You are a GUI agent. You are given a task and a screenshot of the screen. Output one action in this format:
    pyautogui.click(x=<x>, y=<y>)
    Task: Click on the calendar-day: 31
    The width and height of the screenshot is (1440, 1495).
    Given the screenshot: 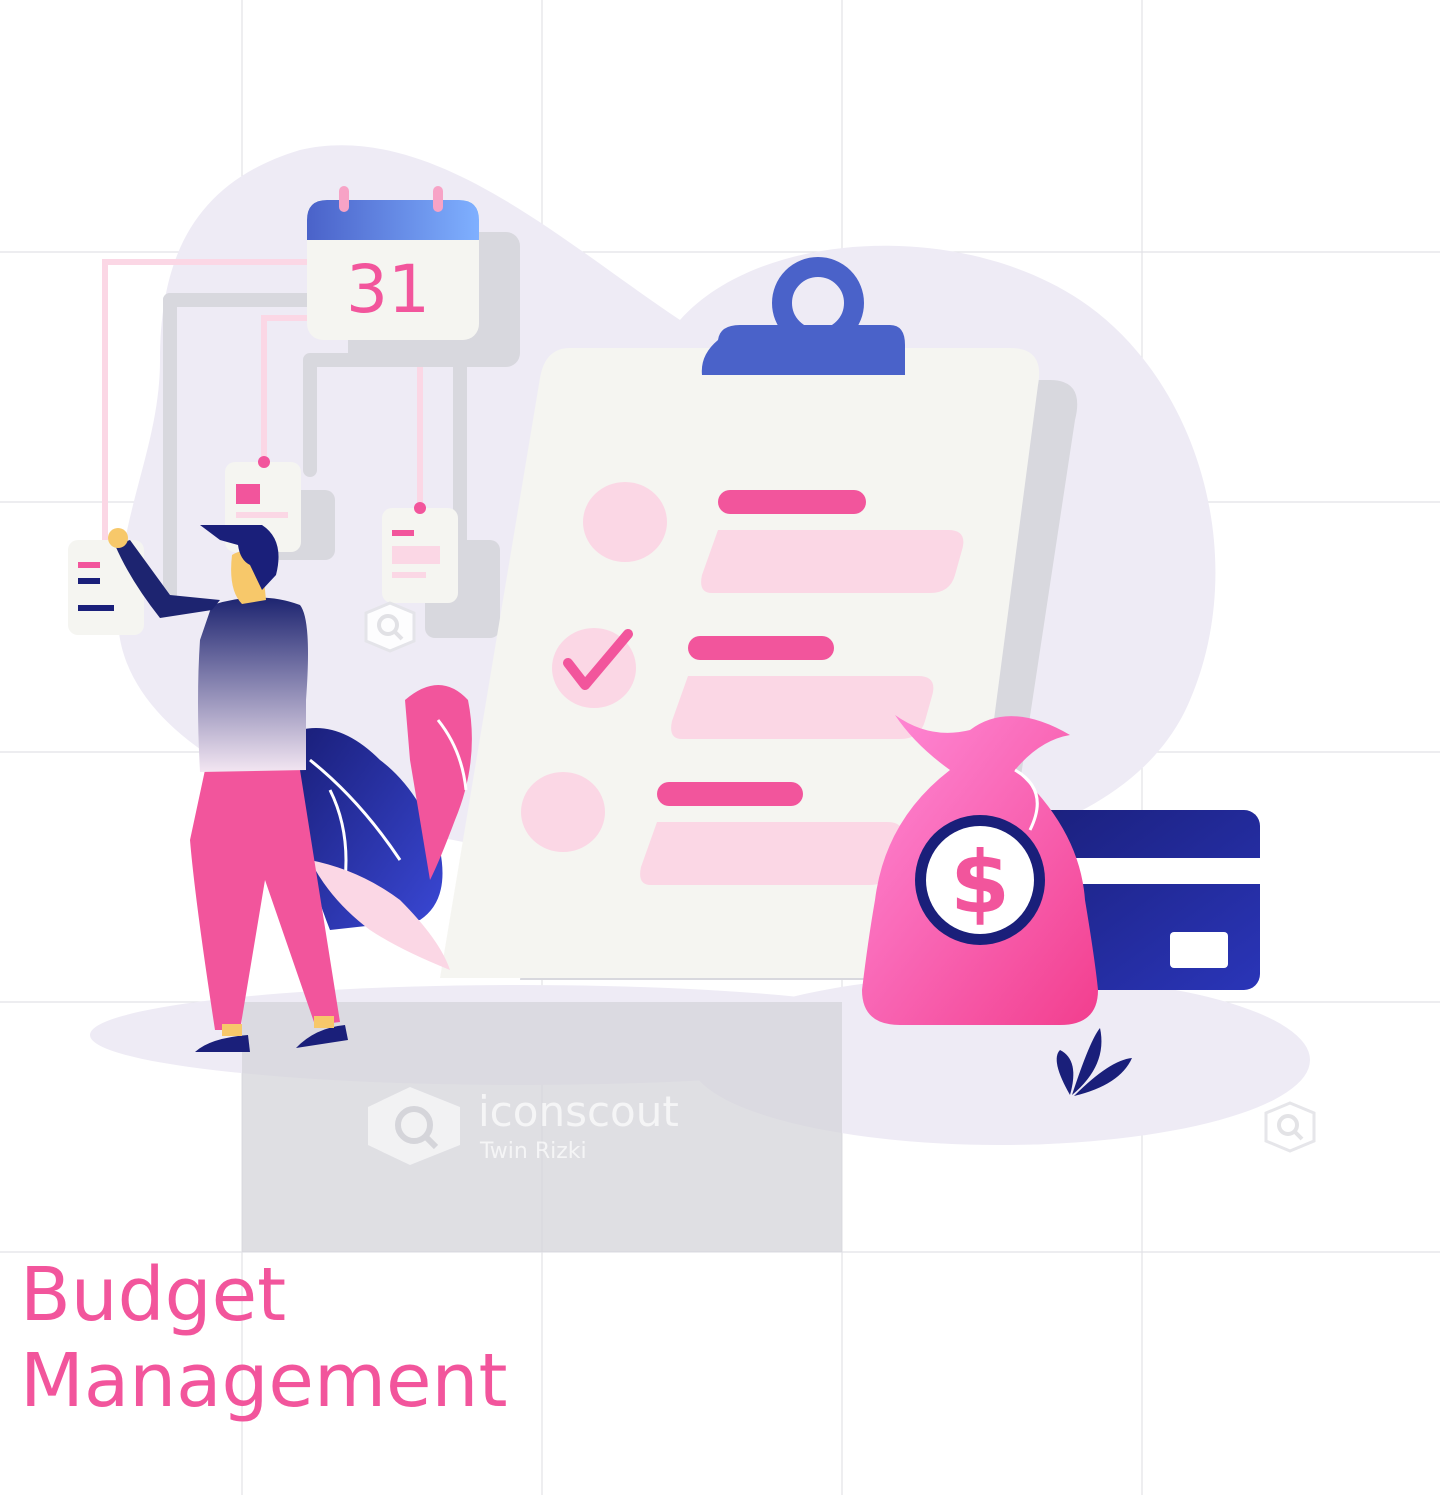 What is the action you would take?
    pyautogui.click(x=388, y=289)
    